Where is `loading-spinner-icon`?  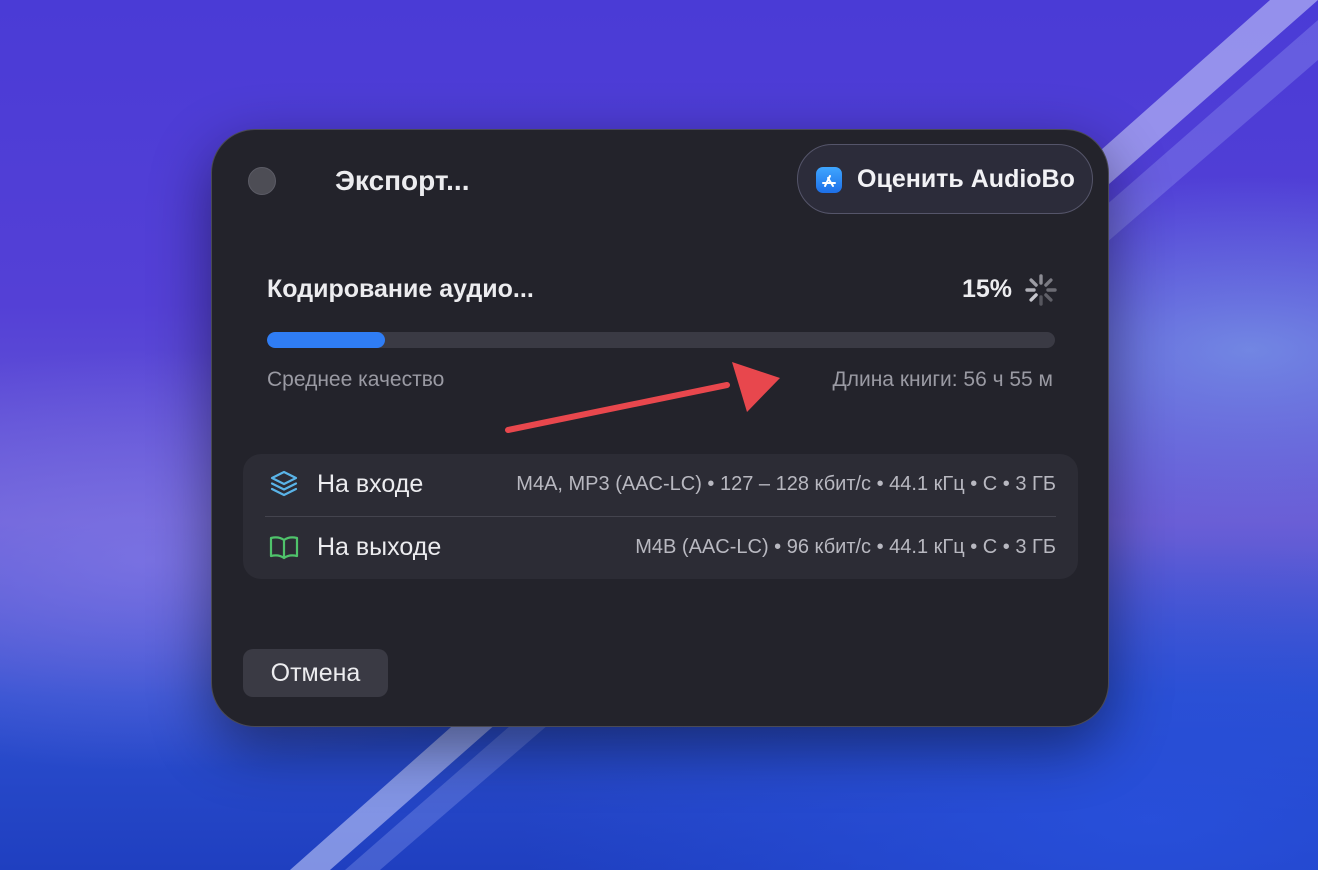 loading-spinner-icon is located at coordinates (1041, 290).